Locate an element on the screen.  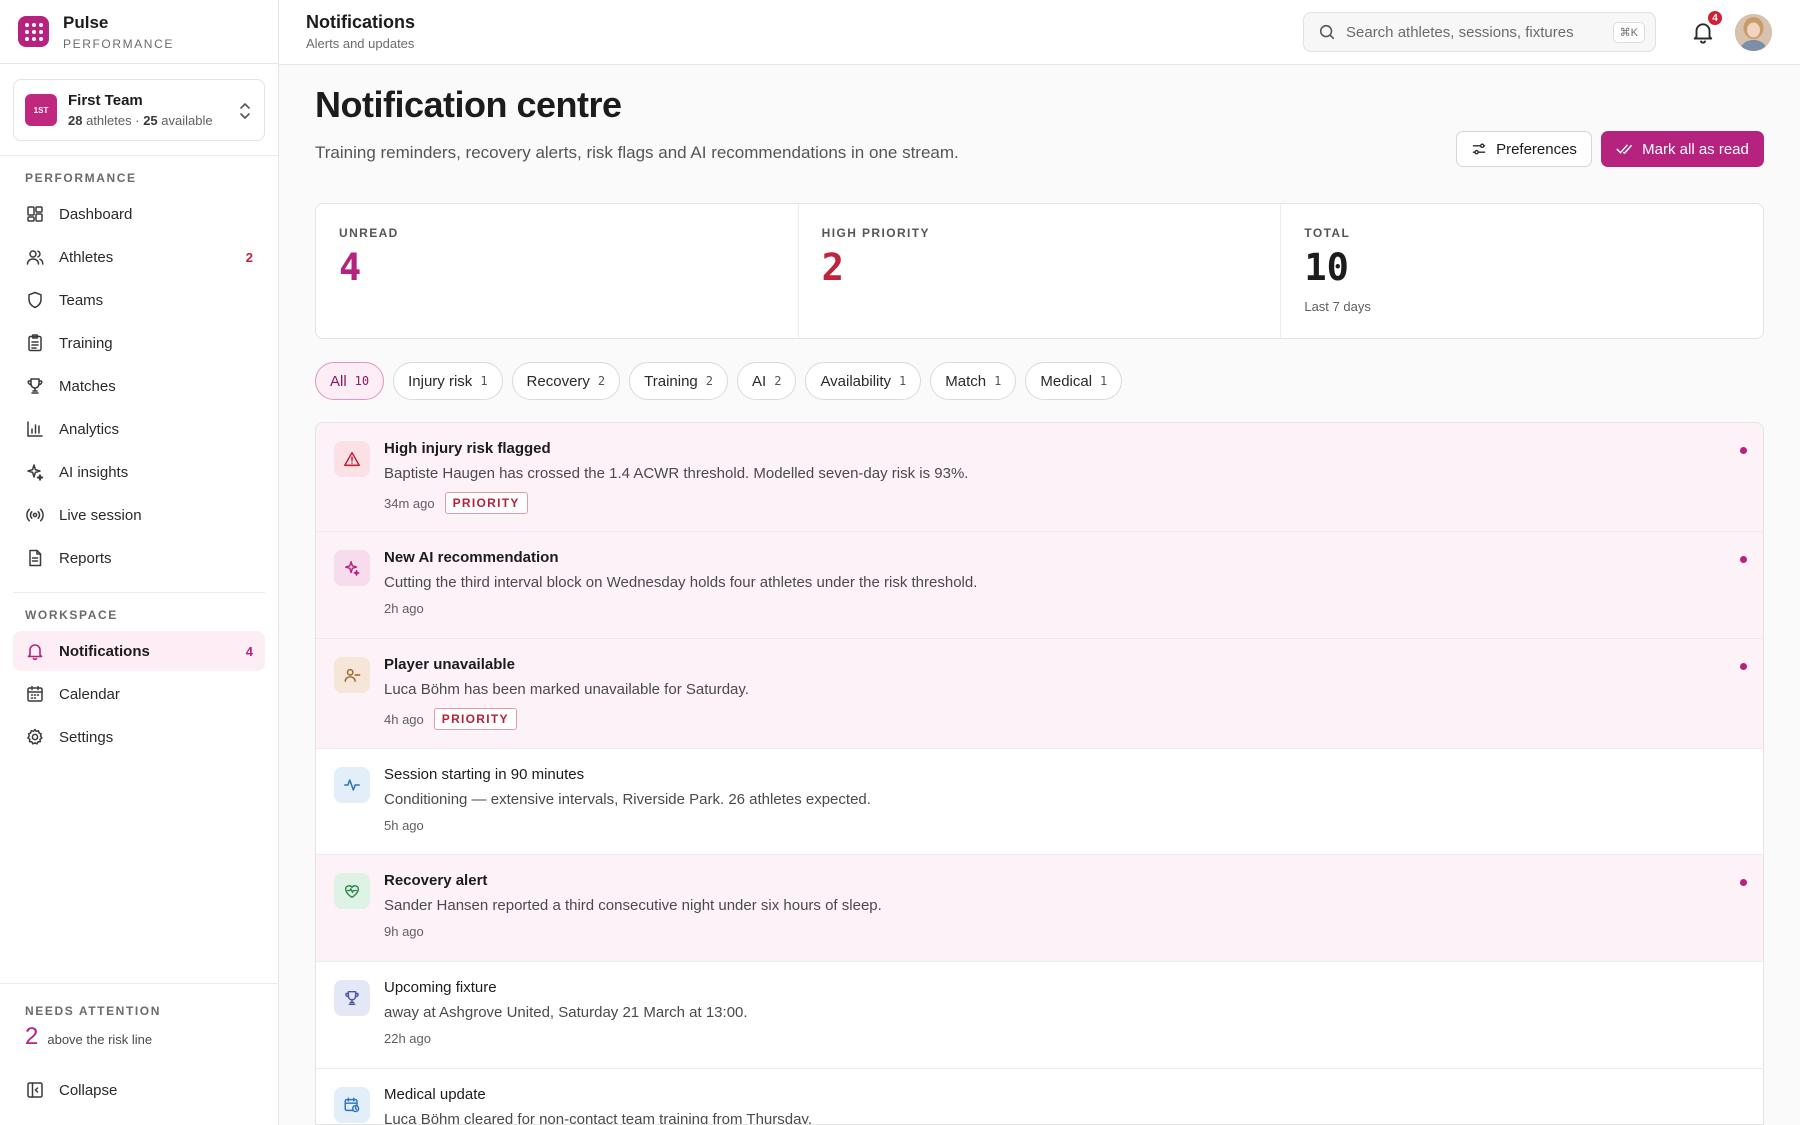
chip-label: Recovery is located at coordinates (558, 381).